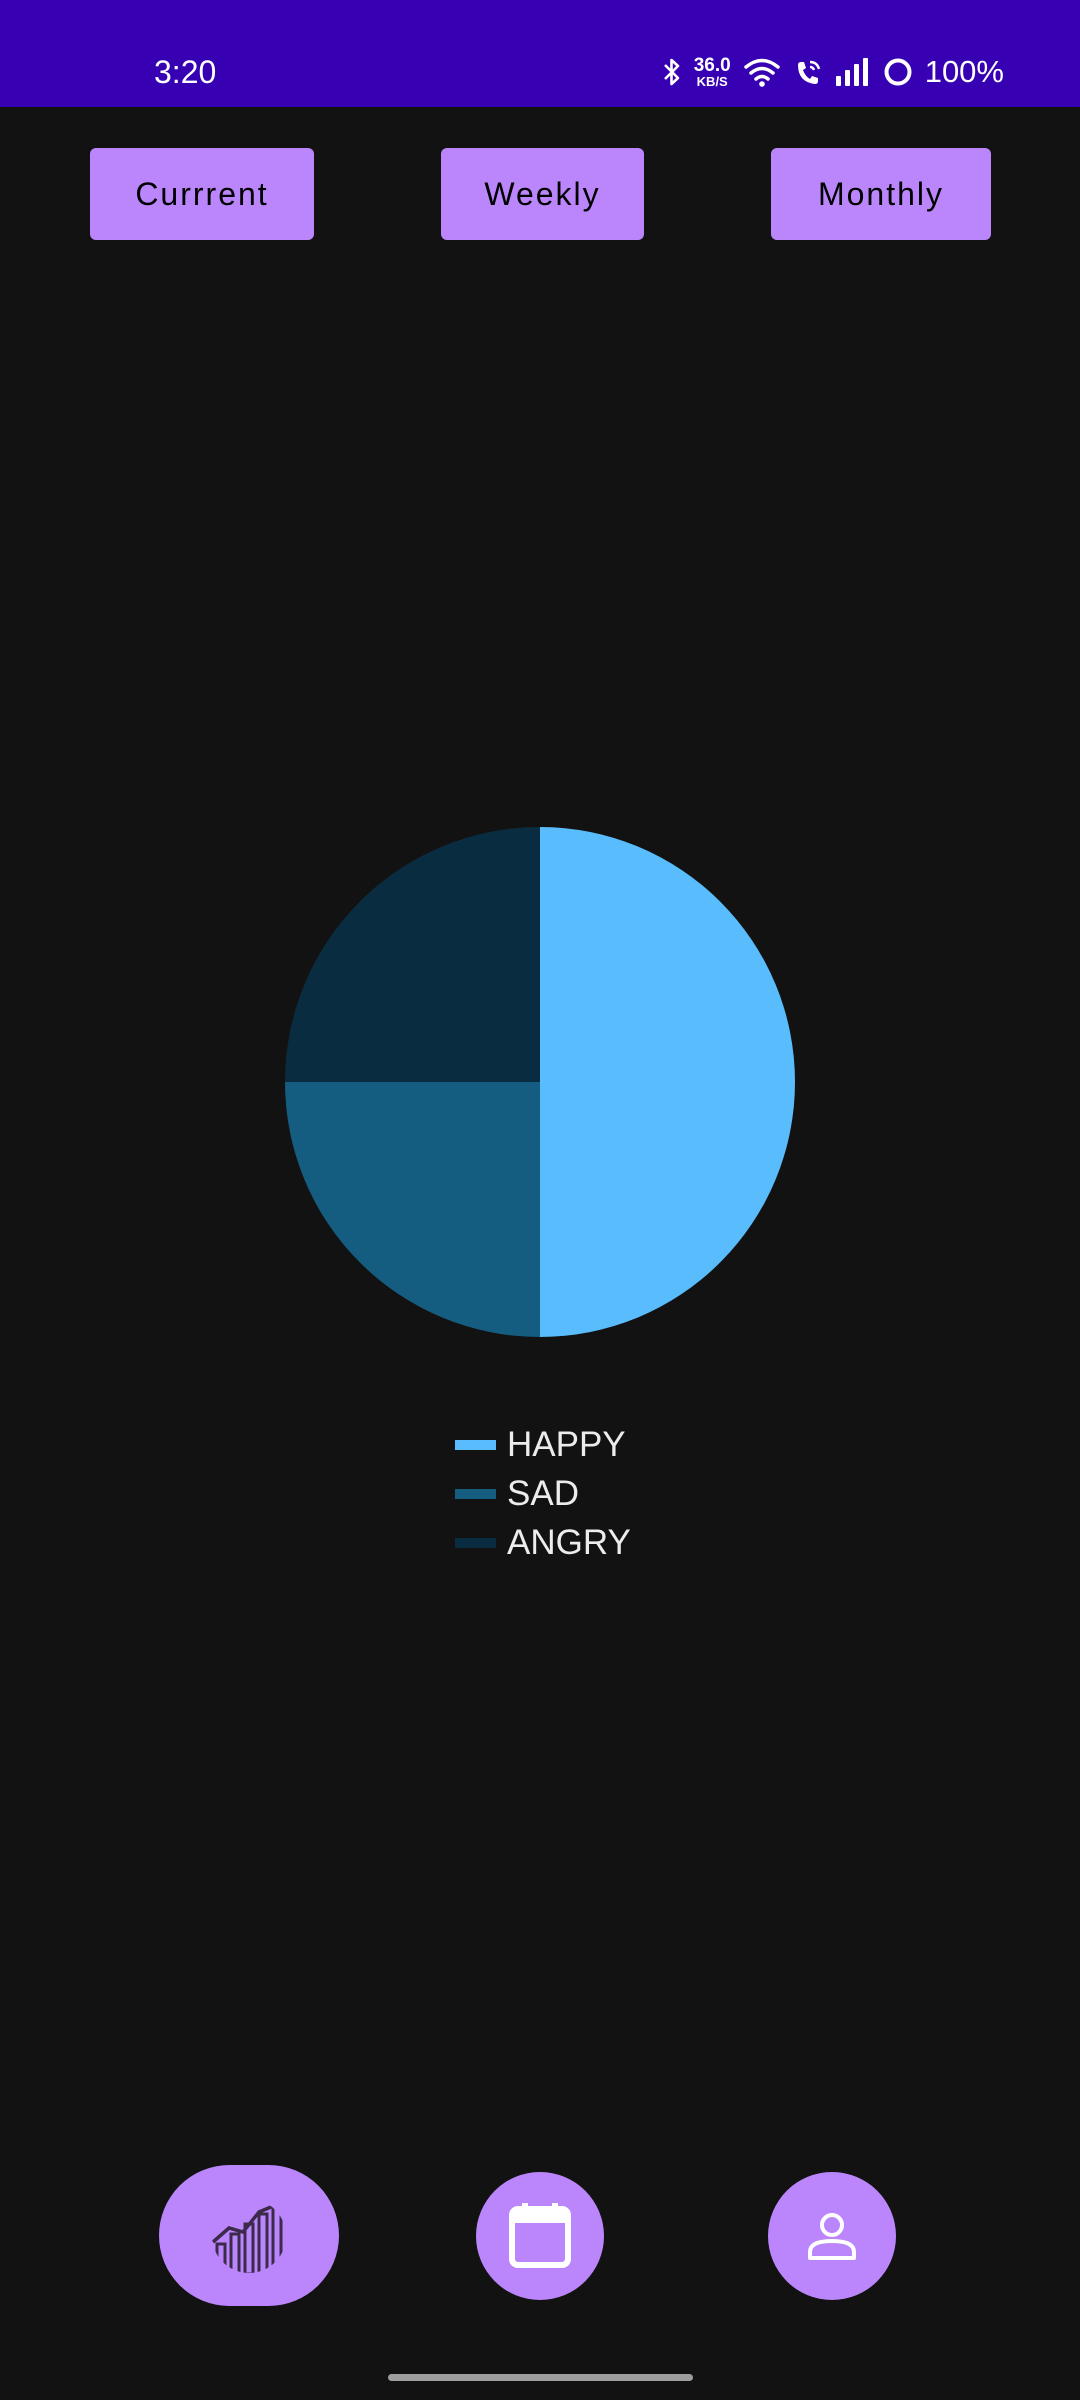  Describe the element at coordinates (569, 1542) in the screenshot. I see `legend-label: ANGRY` at that location.